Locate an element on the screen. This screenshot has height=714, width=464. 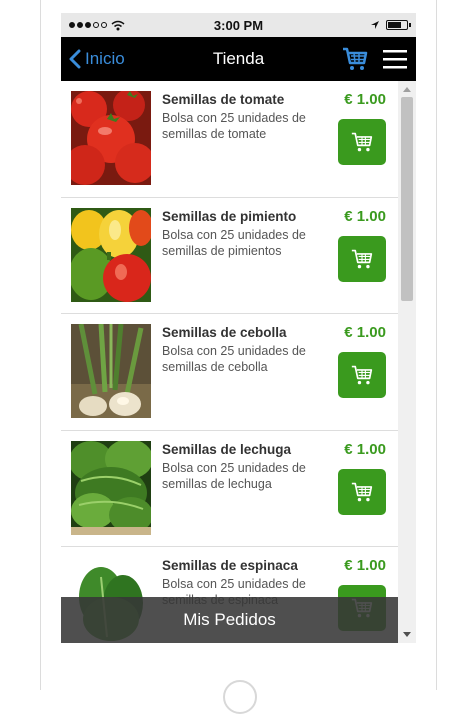
status-time: 3:00 PM is located at coordinates (238, 25).